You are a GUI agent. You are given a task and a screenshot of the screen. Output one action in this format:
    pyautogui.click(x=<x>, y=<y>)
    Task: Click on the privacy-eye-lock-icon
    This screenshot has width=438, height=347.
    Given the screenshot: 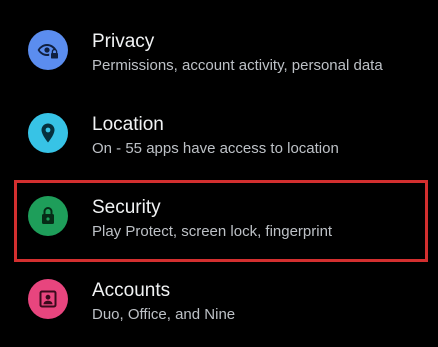 What is the action you would take?
    pyautogui.click(x=48, y=50)
    